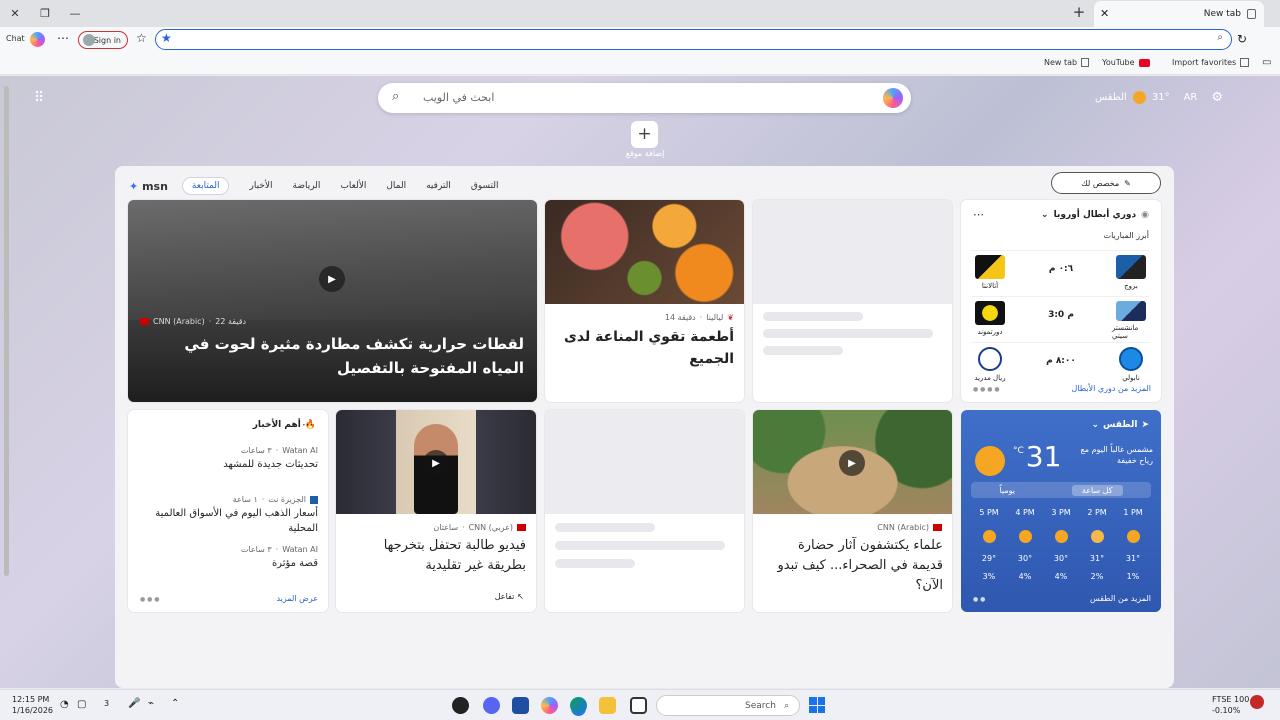  Describe the element at coordinates (1230, 705) in the screenshot. I see `stock-widget: FTSE 100 -0.10%` at that location.